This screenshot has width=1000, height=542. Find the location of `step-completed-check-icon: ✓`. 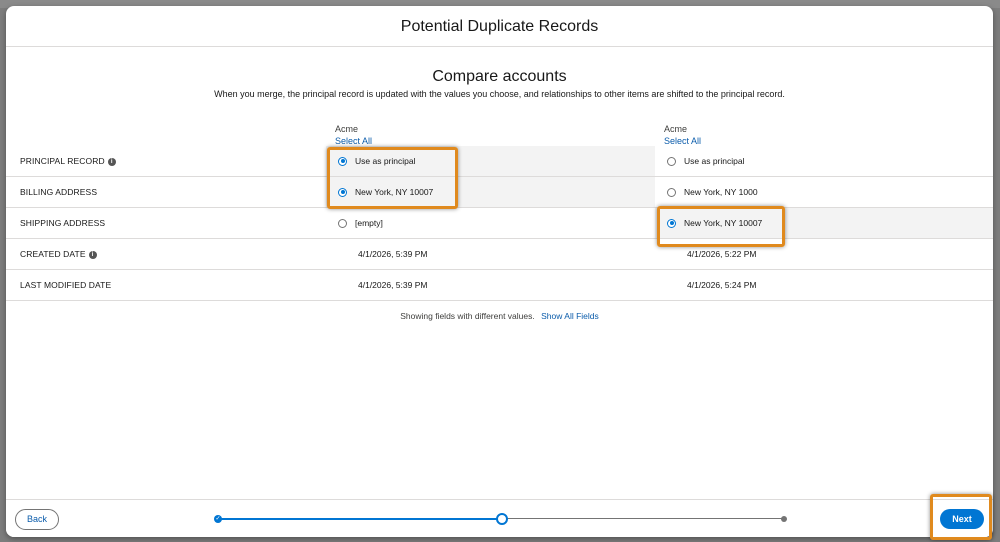

step-completed-check-icon: ✓ is located at coordinates (218, 519).